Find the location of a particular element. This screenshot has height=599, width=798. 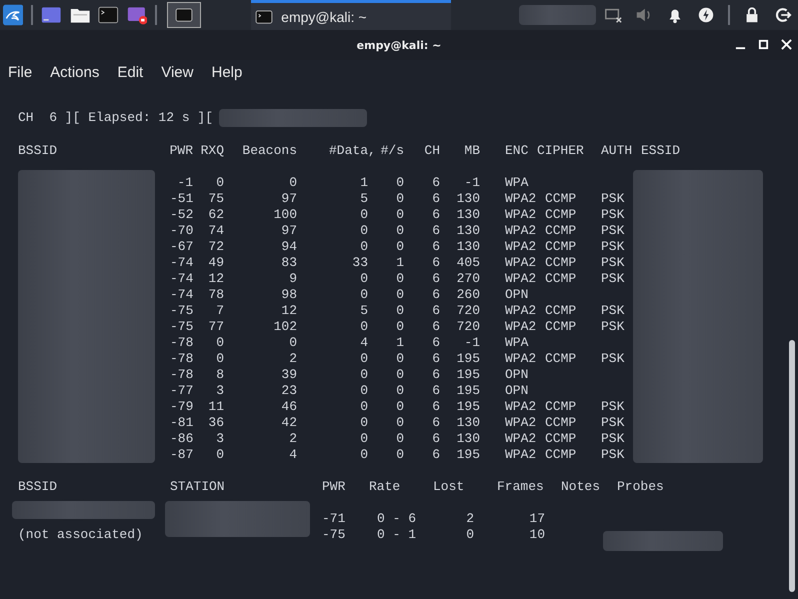

window-title: empy@kali: ~ is located at coordinates (399, 45).